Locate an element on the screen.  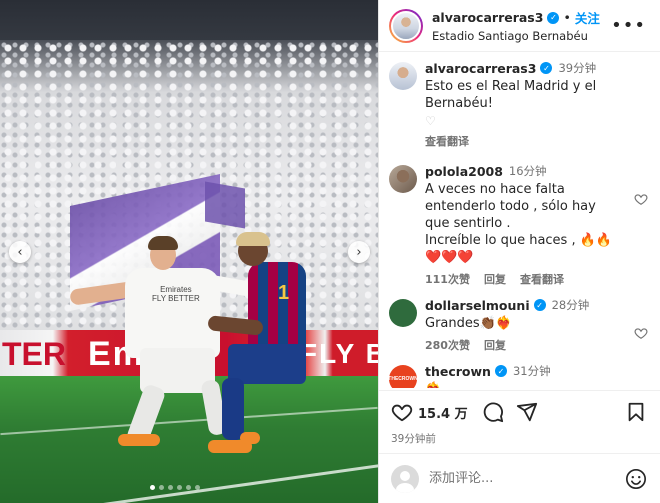
carousel-dots is located at coordinates (175, 487).